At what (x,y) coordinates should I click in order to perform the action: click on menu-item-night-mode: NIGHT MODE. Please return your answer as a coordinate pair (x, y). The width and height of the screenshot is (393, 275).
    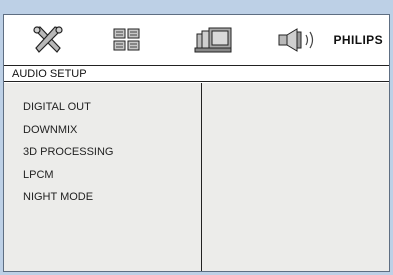
    Looking at the image, I should click on (68, 197).